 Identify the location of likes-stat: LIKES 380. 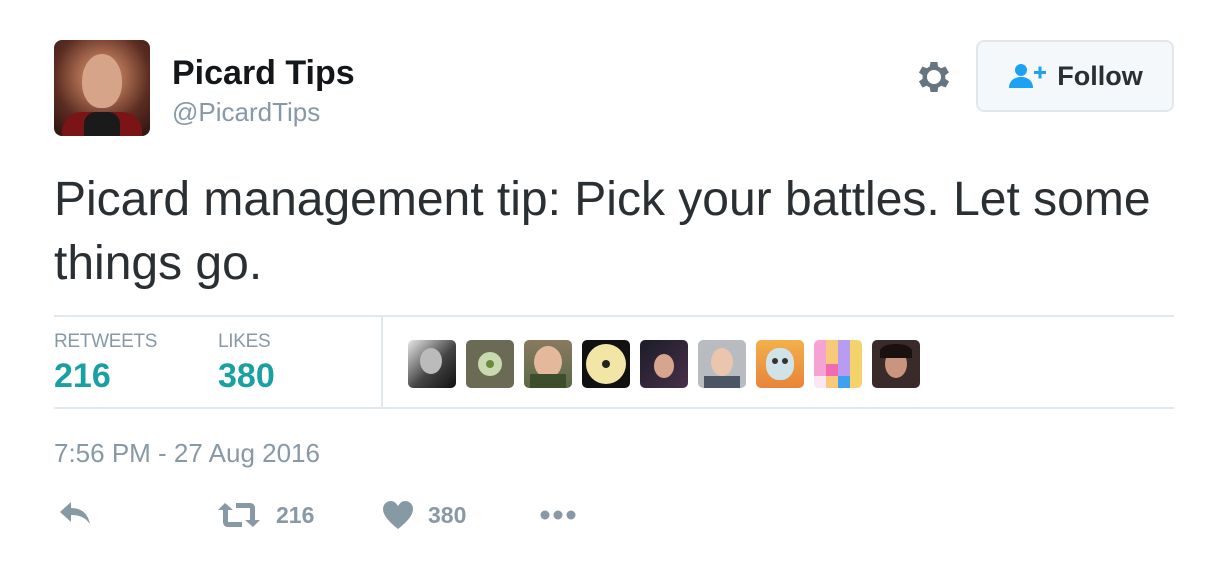
(246, 363).